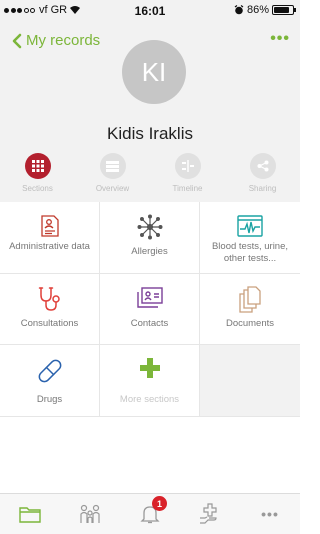  Describe the element at coordinates (149, 297) in the screenshot. I see `contacts-icon` at that location.